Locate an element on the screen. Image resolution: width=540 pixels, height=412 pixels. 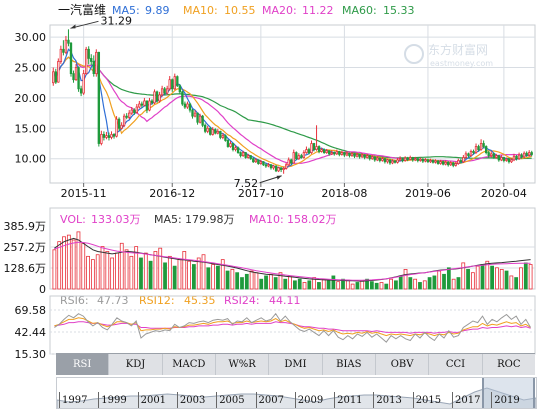
ma5-value: 9.89 is located at coordinates (157, 10).